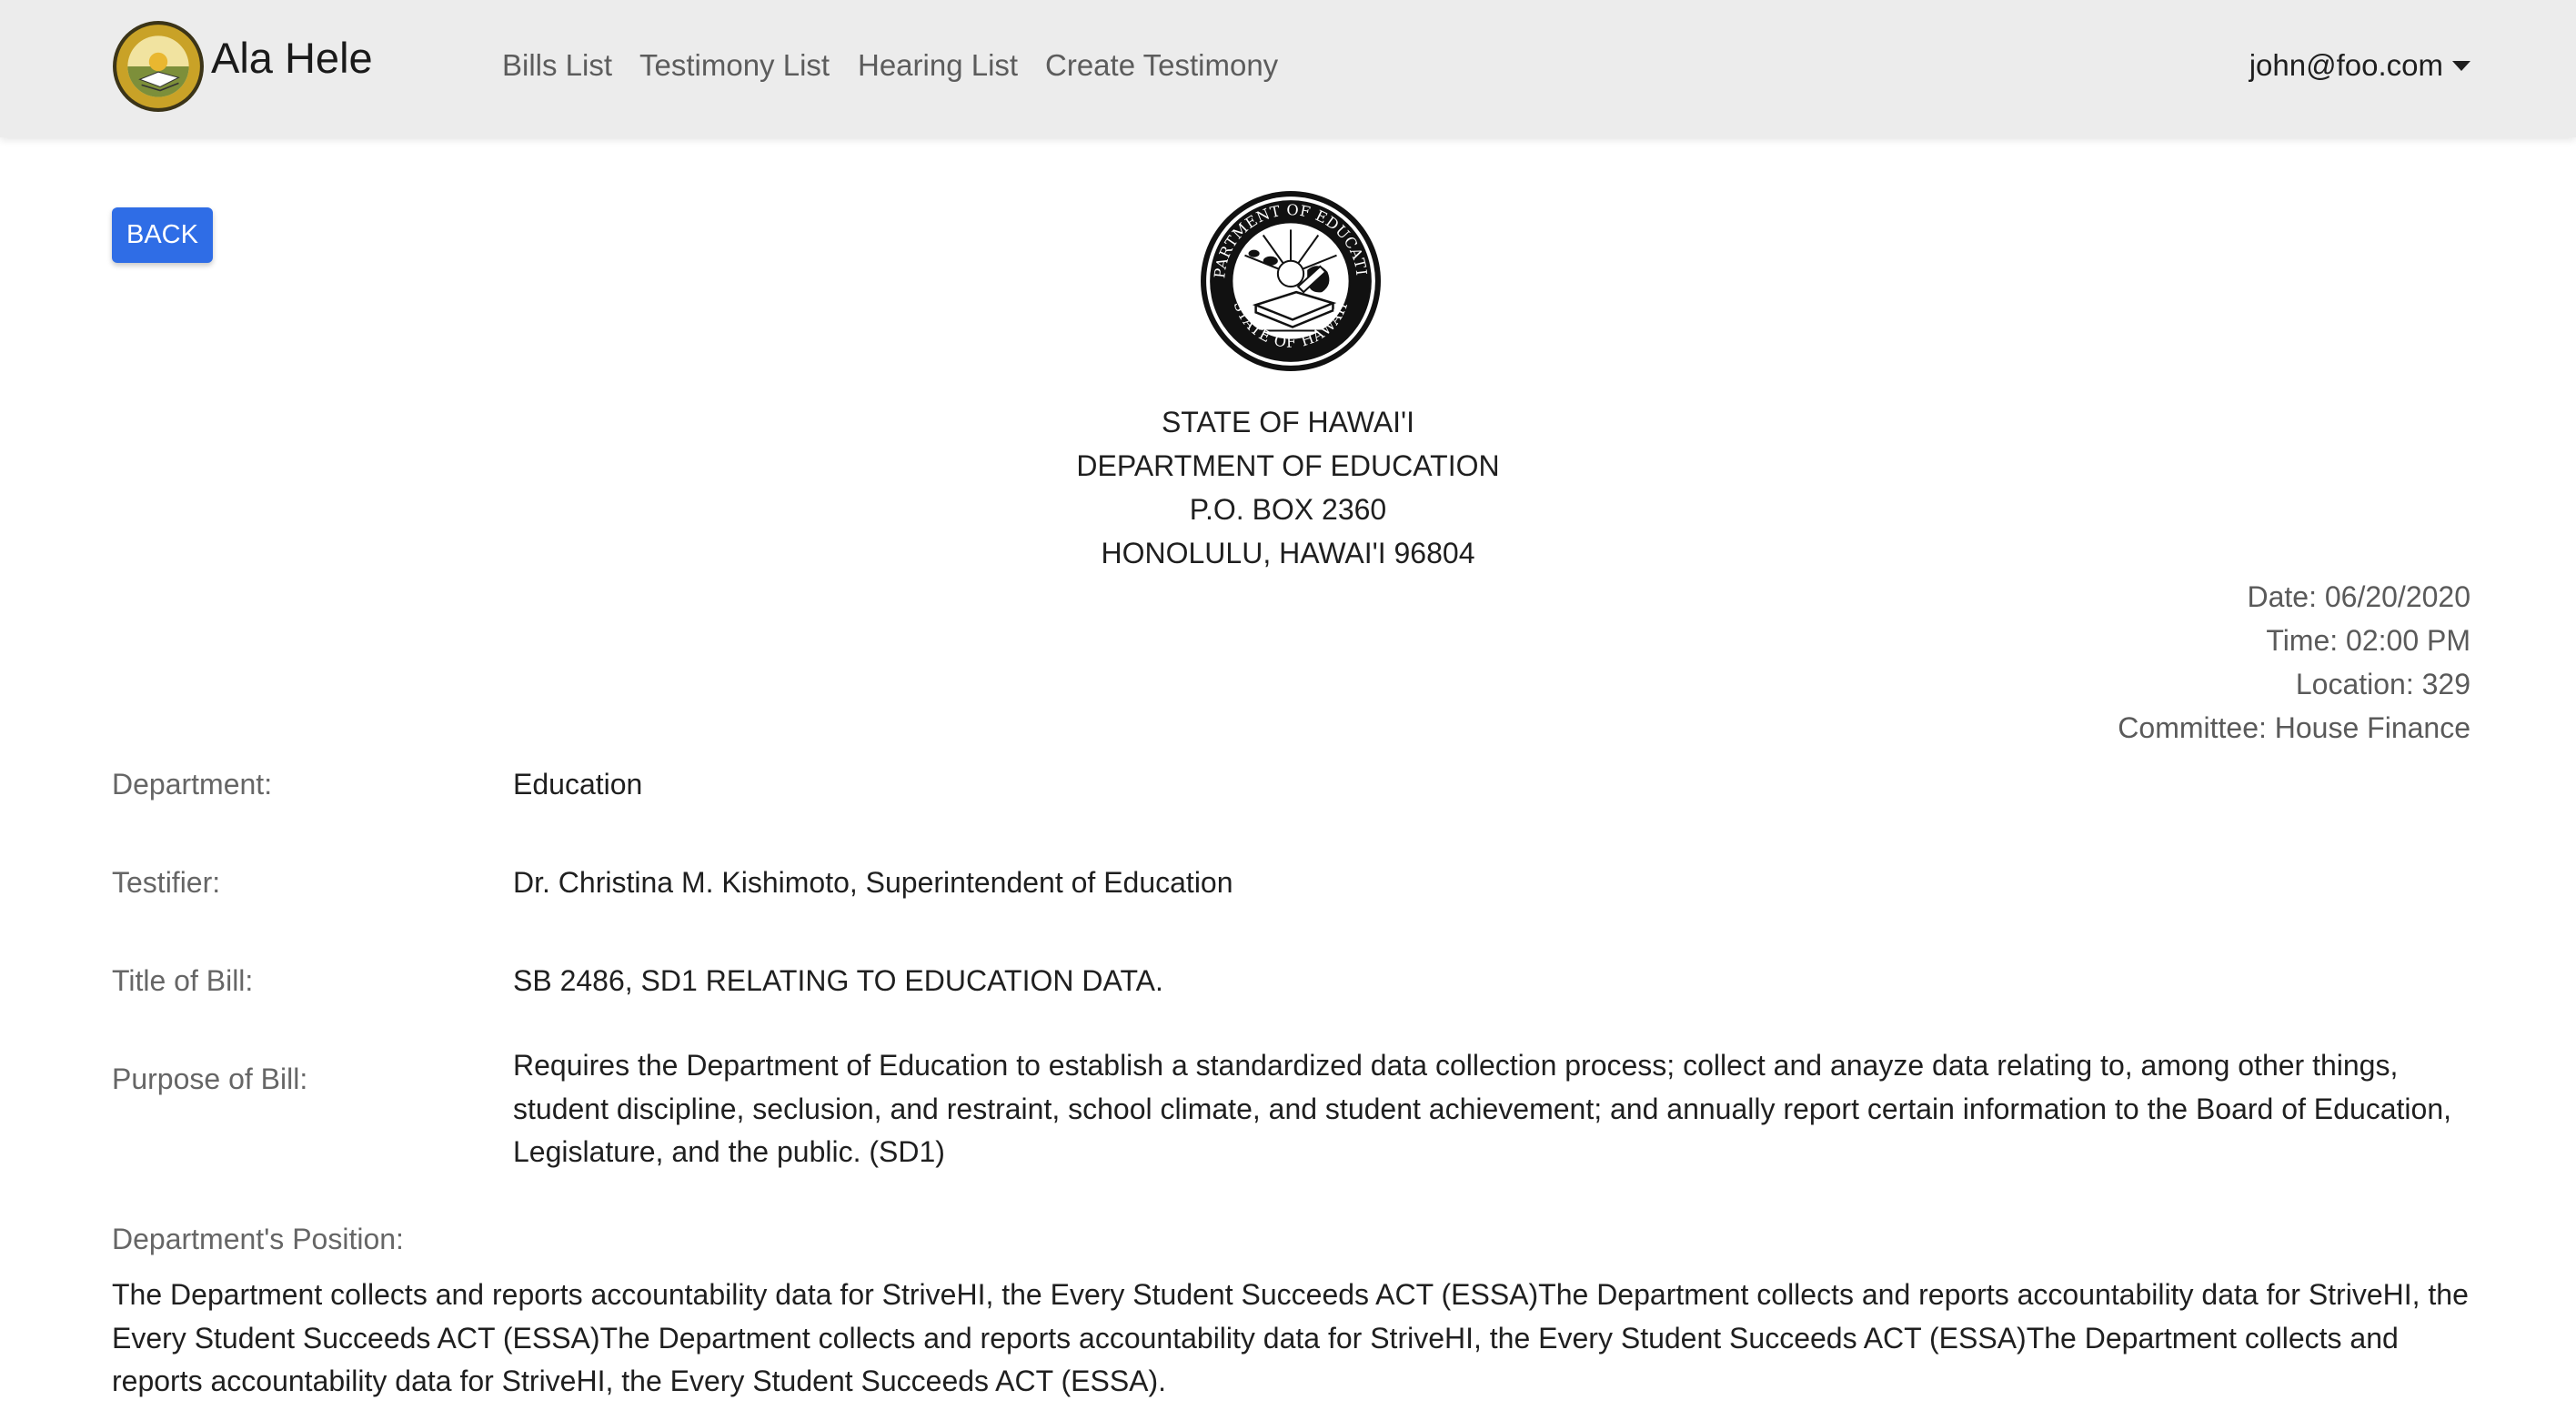 This screenshot has width=2576, height=1410. I want to click on bill-title-value: SB 2486, SD1 RELATING TO EDUCATION DATA., so click(838, 980).